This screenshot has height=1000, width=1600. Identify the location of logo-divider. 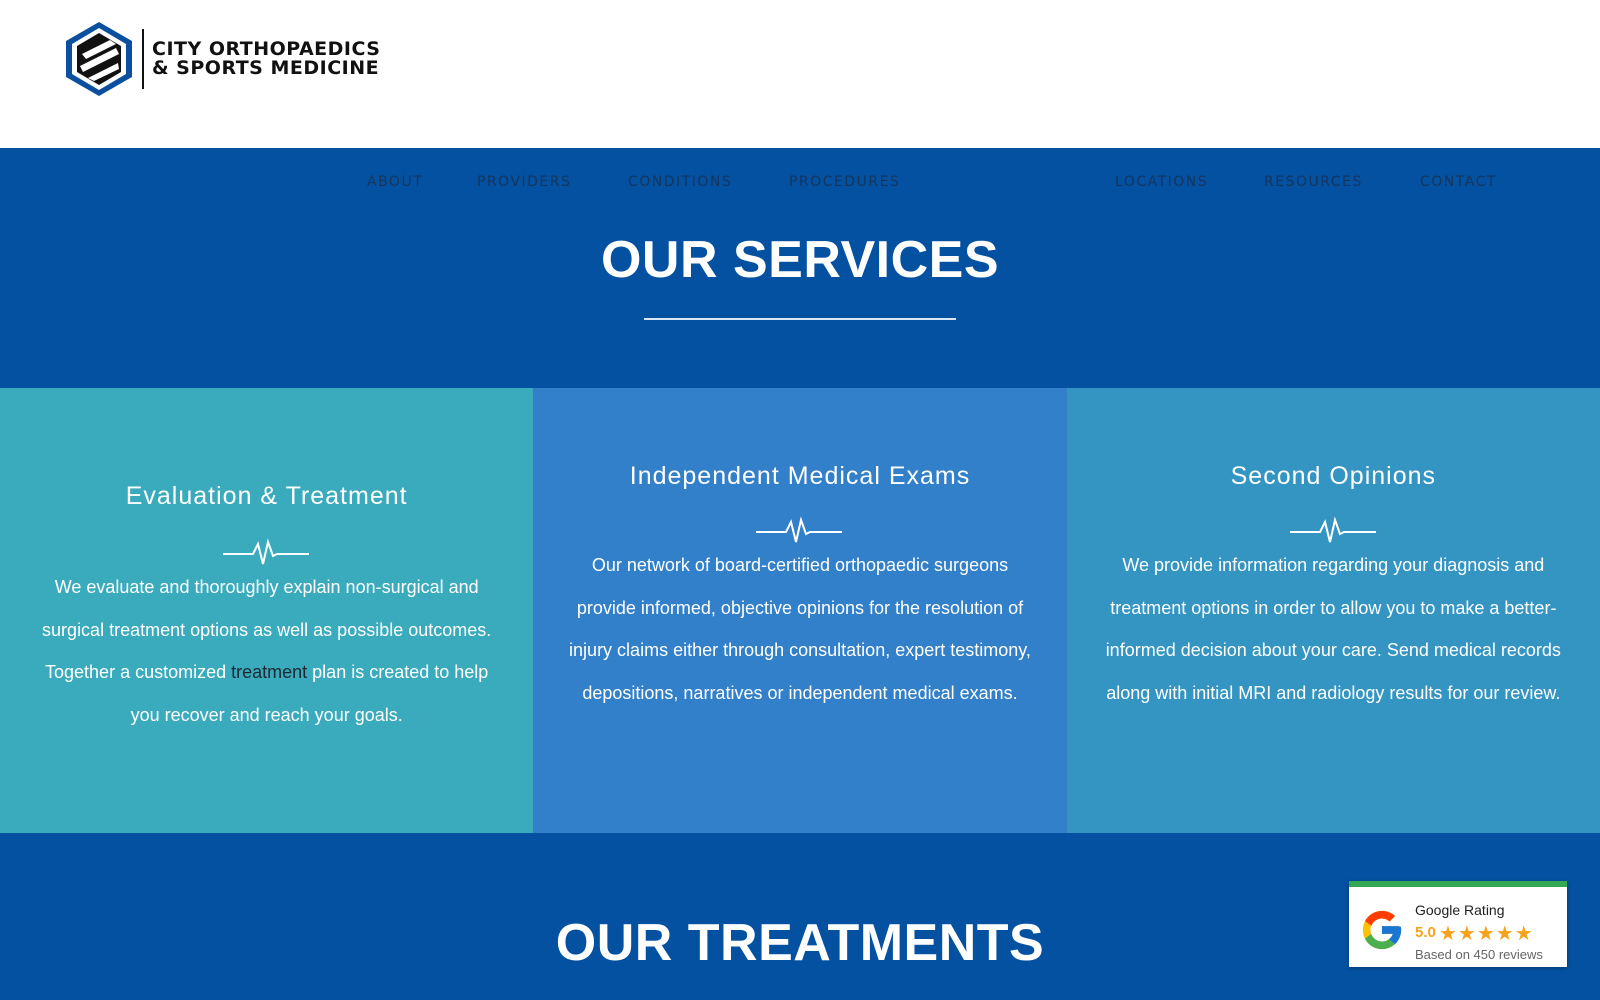
(143, 59).